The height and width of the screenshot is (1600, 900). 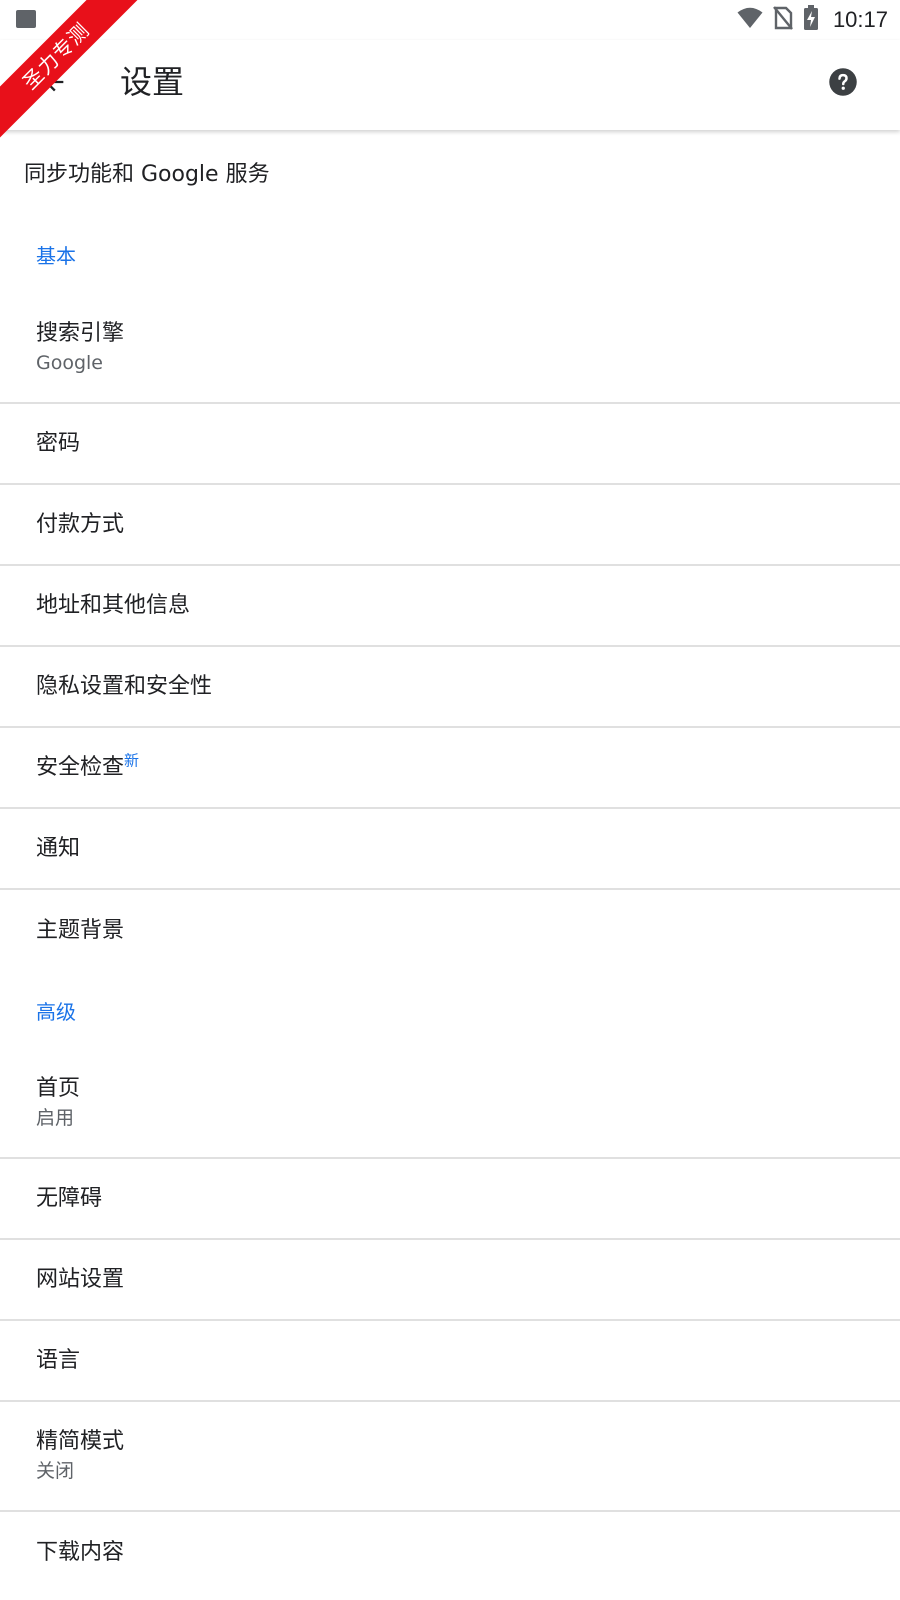 What do you see at coordinates (860, 19) in the screenshot?
I see `status-time: 10:17` at bounding box center [860, 19].